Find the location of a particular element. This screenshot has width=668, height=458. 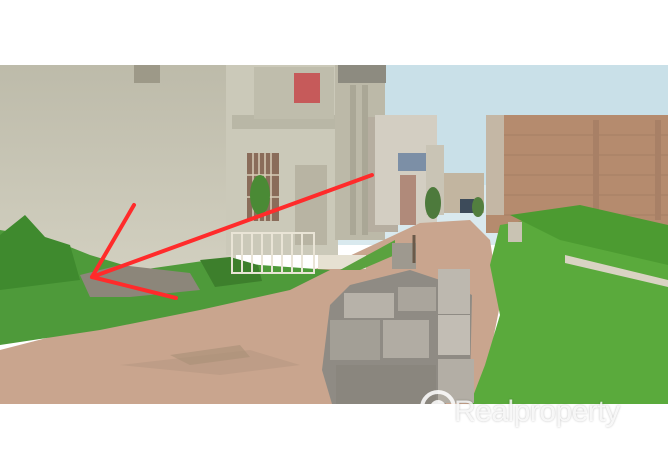

left-house-window is located at coordinates (147, 74).